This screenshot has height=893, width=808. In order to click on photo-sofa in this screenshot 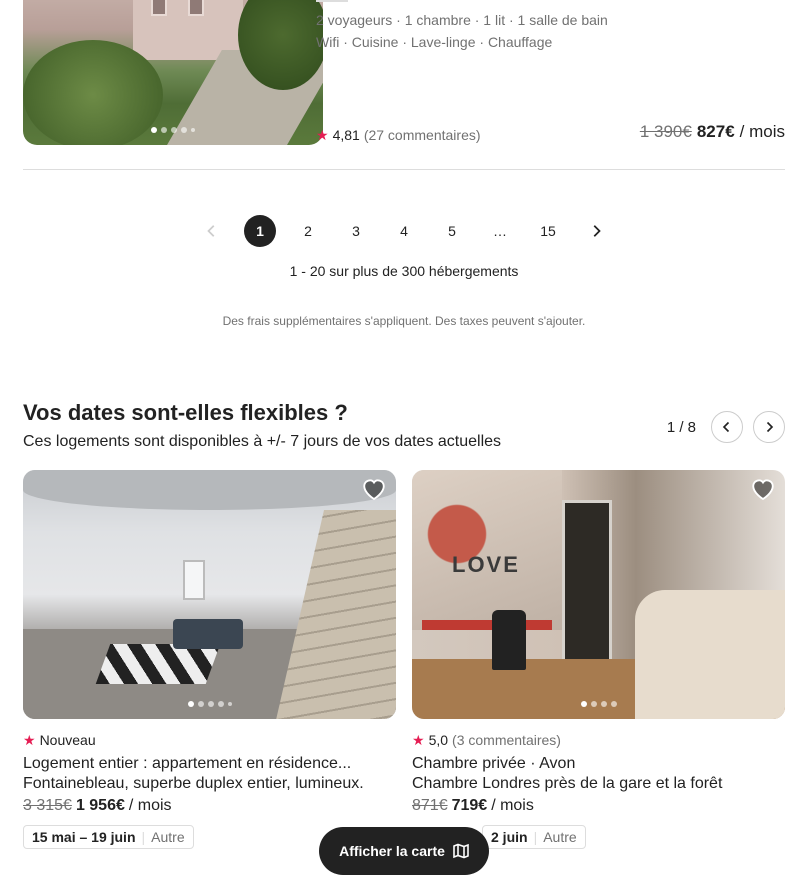, I will do `click(208, 634)`.